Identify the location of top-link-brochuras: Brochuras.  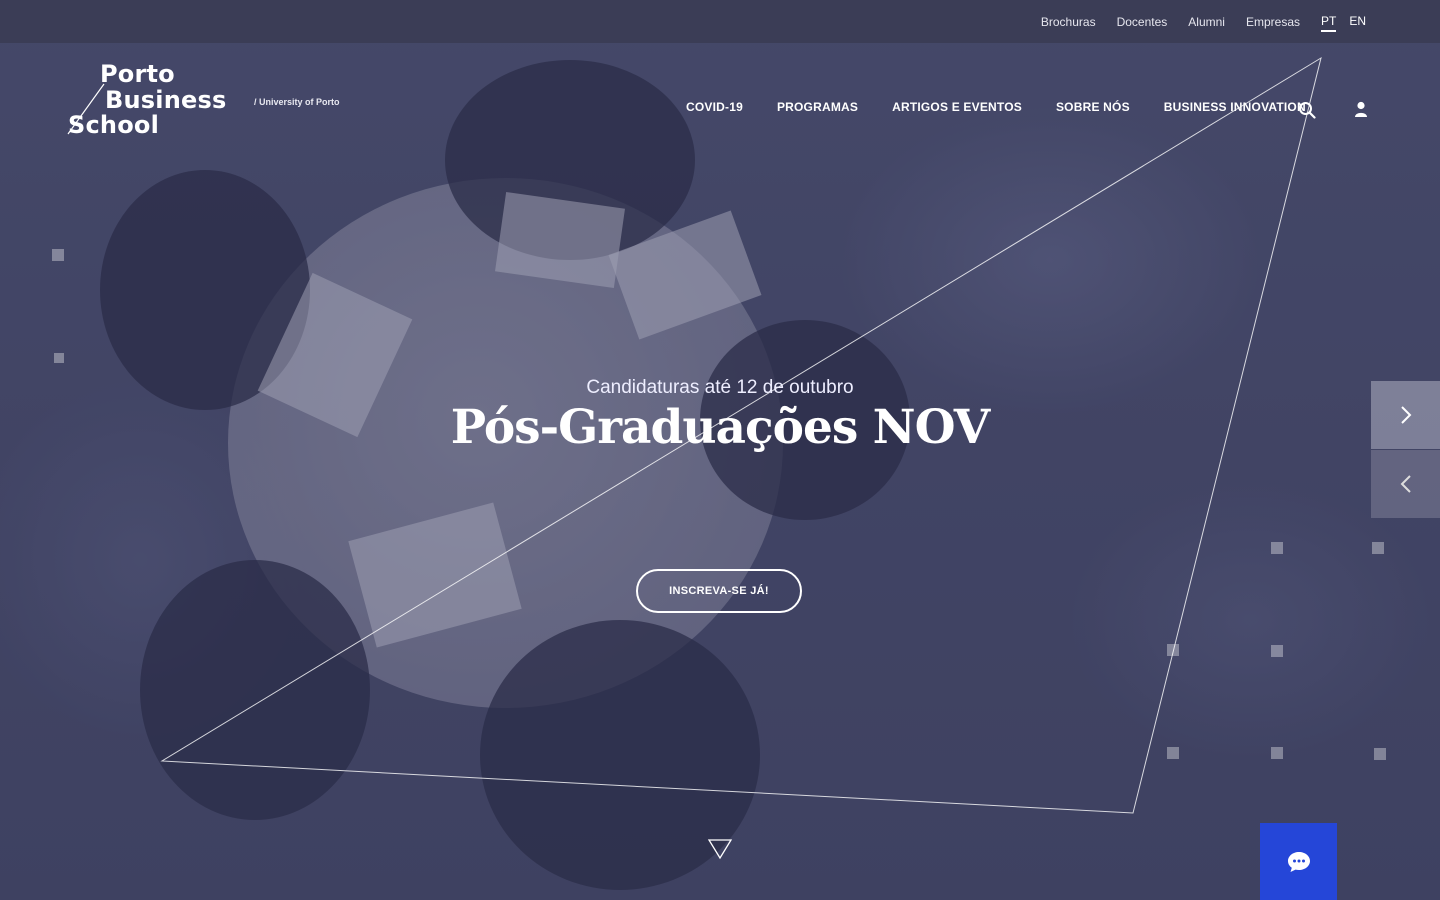
(1068, 22).